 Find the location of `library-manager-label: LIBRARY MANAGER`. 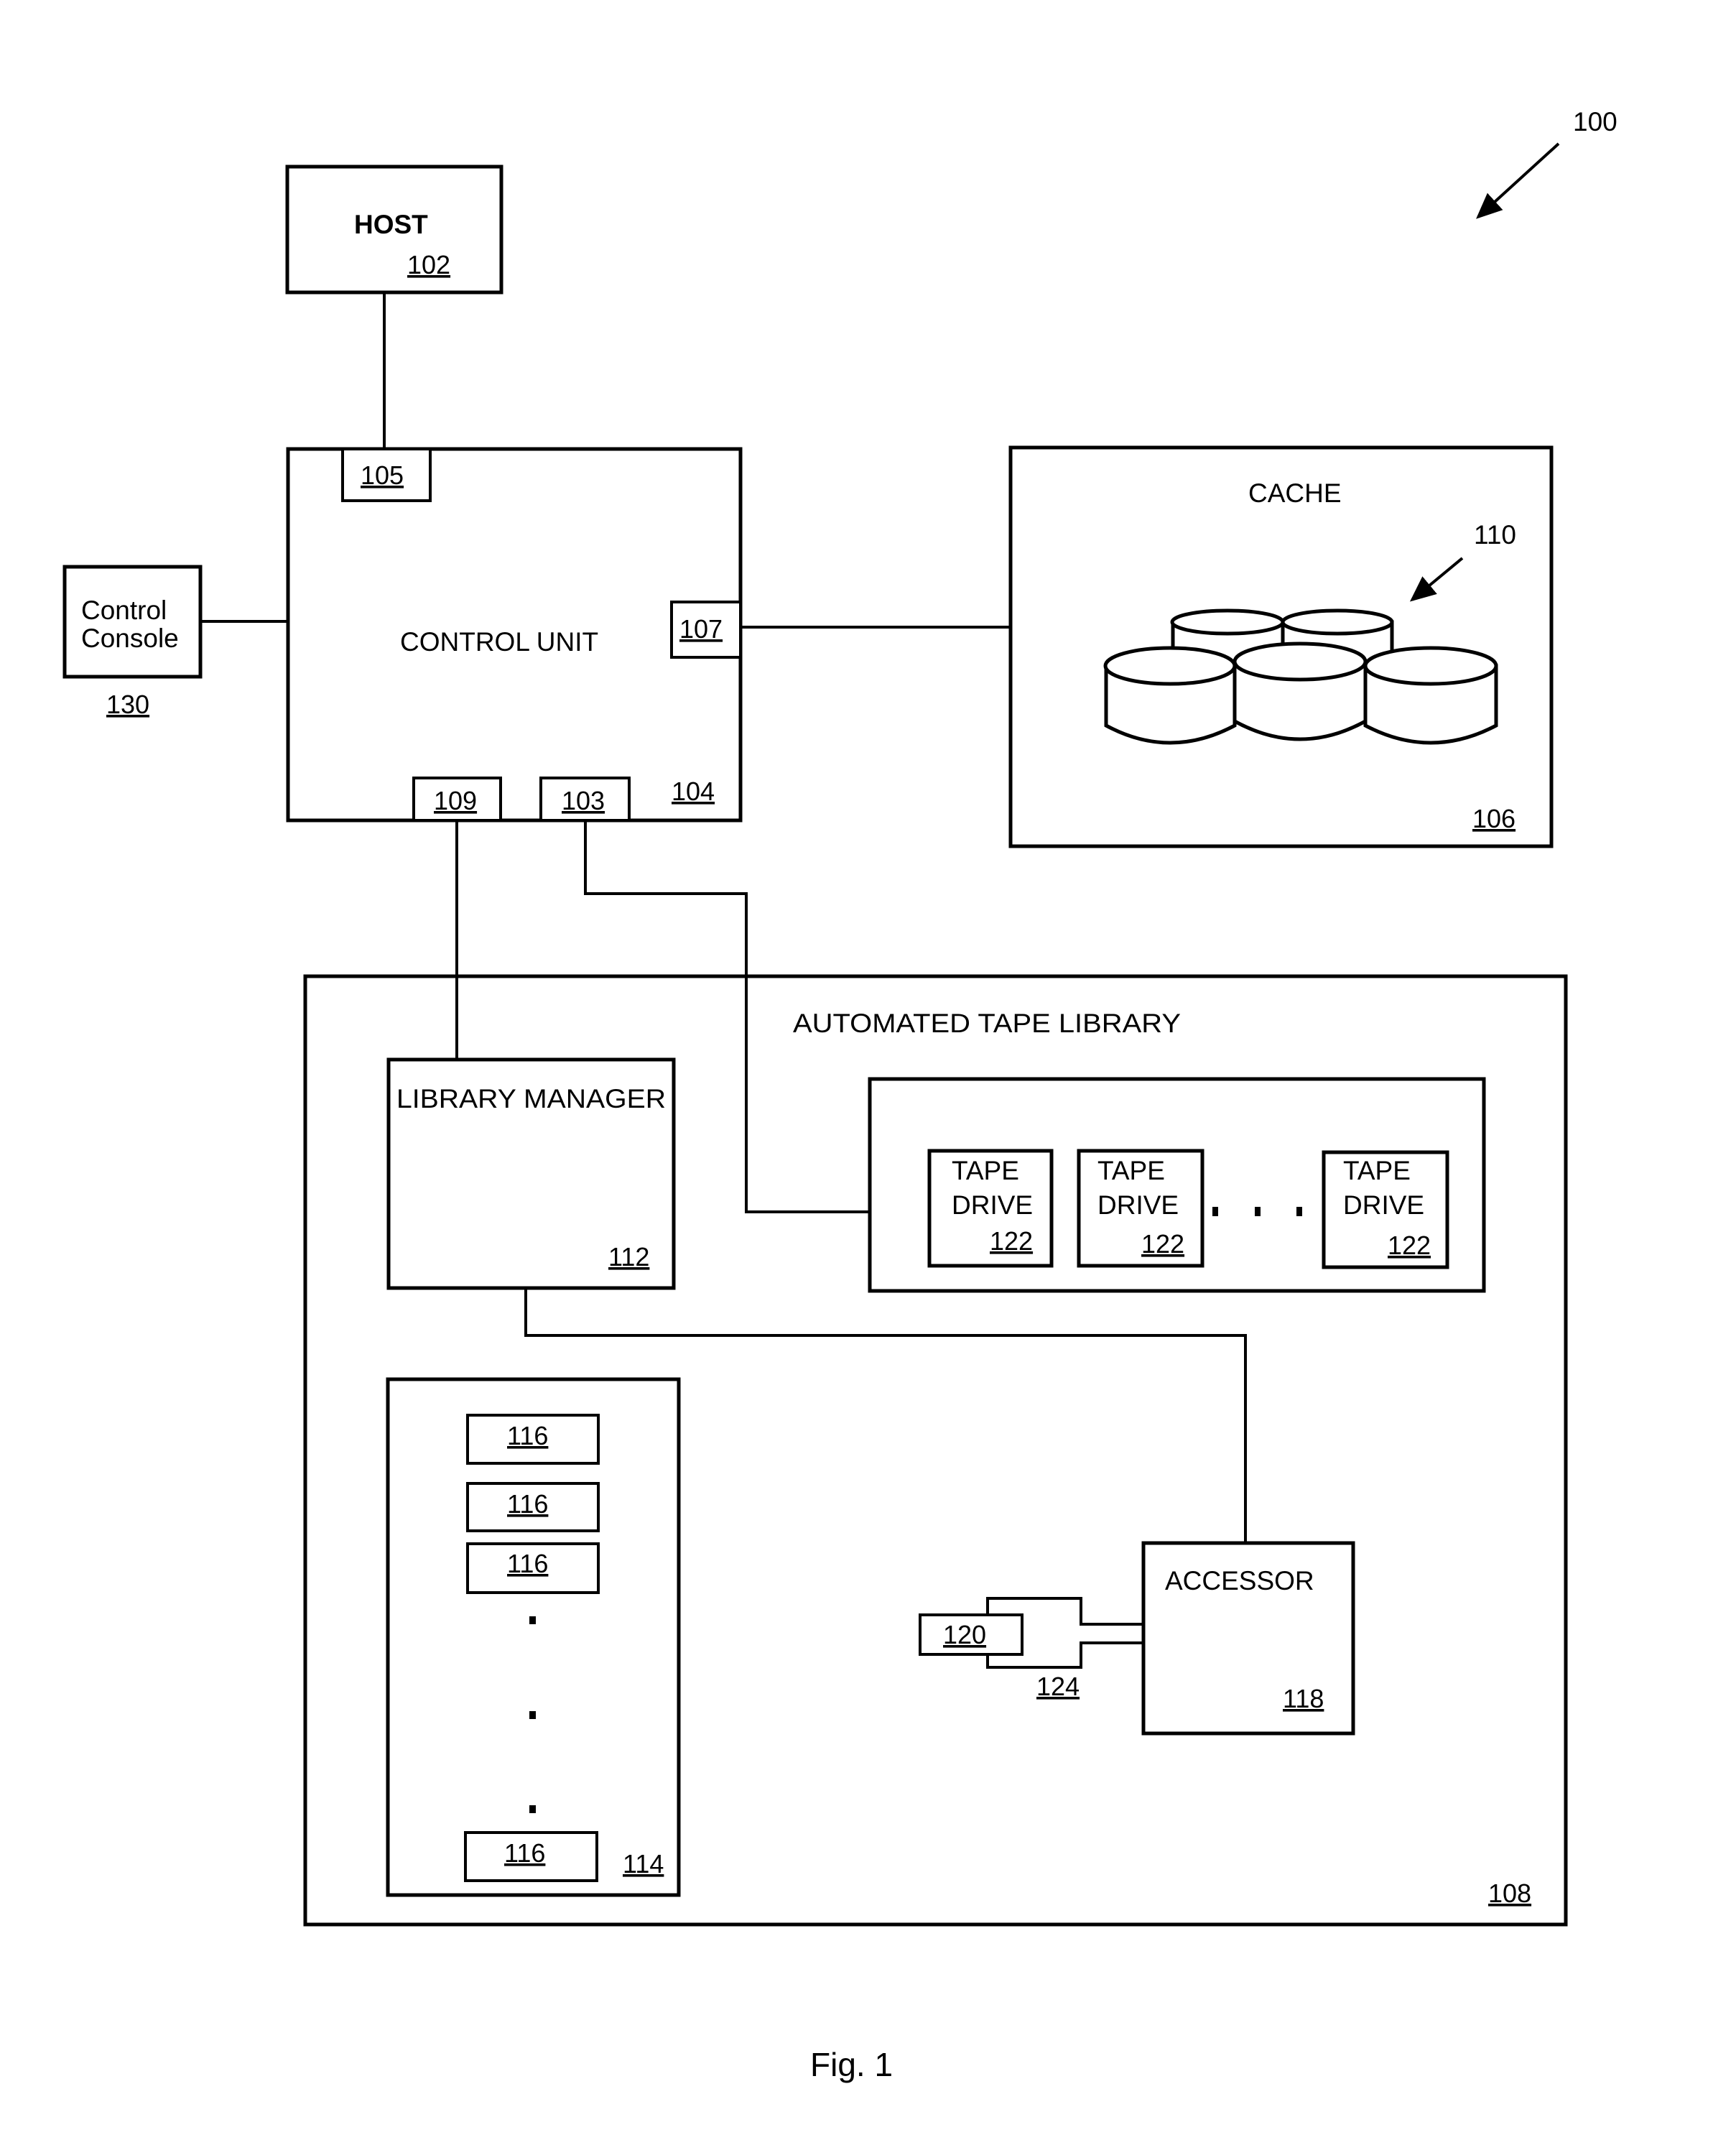

library-manager-label: LIBRARY MANAGER is located at coordinates (531, 1098).